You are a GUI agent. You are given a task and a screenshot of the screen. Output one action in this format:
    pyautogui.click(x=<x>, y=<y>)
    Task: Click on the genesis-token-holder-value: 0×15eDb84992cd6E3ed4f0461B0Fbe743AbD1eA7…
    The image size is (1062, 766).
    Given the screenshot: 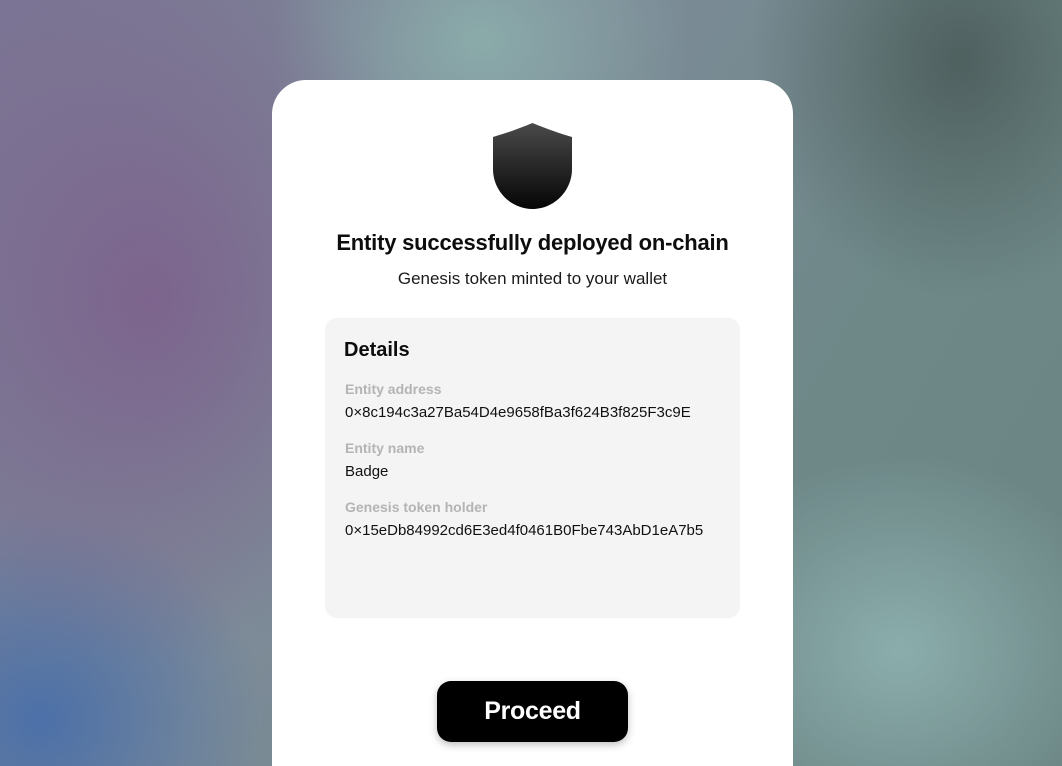 What is the action you would take?
    pyautogui.click(x=524, y=530)
    